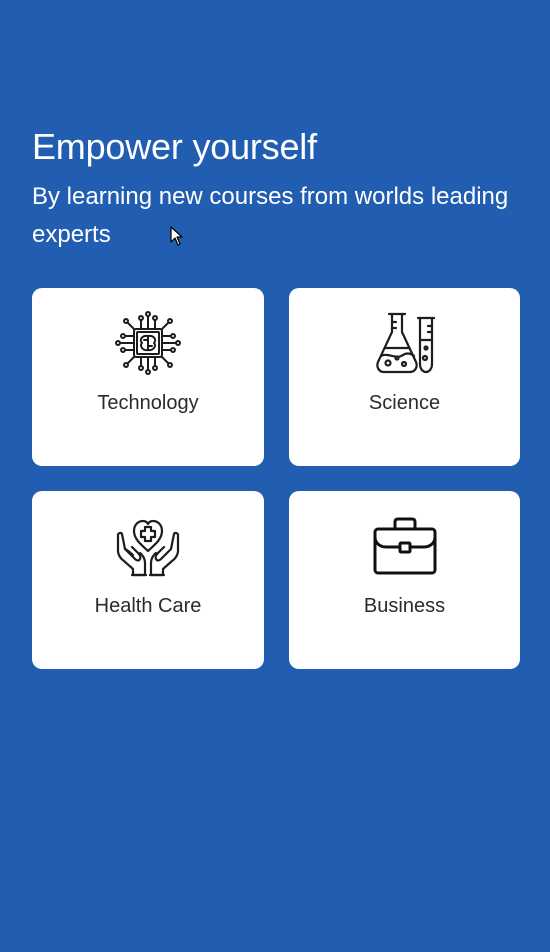  What do you see at coordinates (405, 546) in the screenshot?
I see `briefcase-icon` at bounding box center [405, 546].